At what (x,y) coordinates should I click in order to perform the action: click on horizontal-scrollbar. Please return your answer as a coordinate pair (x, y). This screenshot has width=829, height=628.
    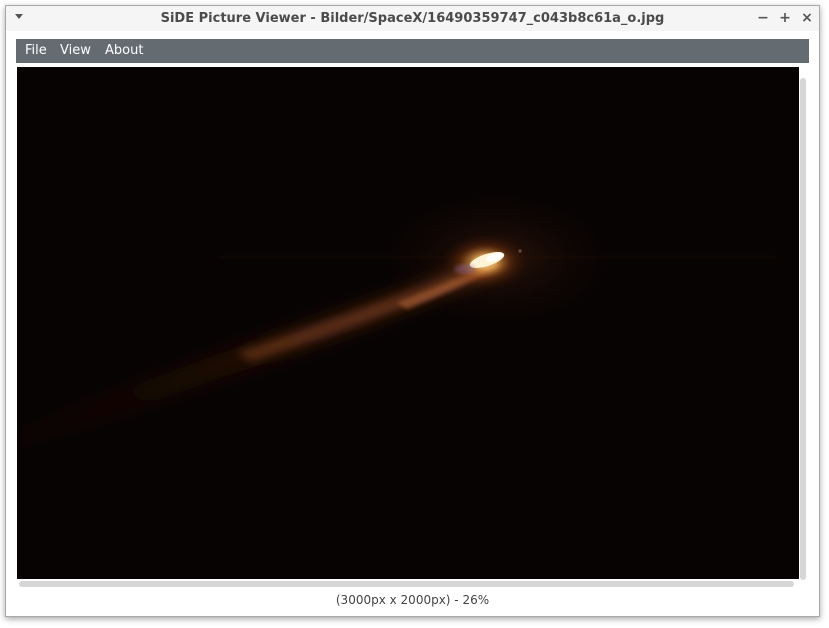
    Looking at the image, I should click on (406, 584).